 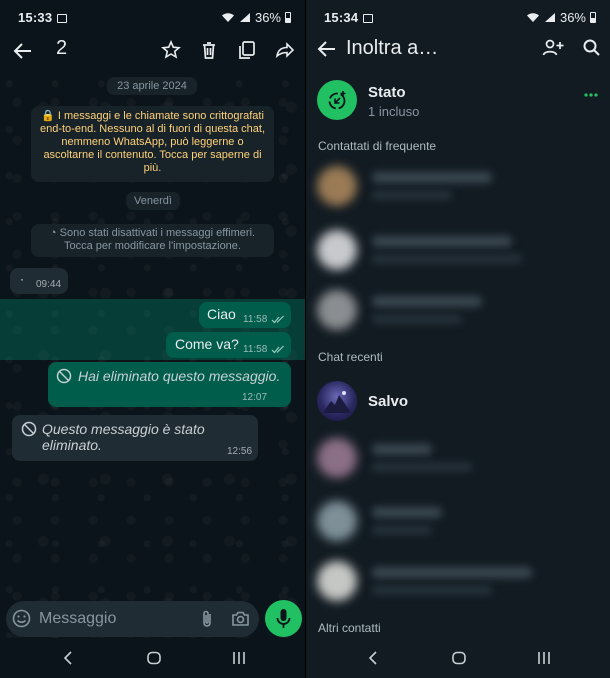 What do you see at coordinates (255, 397) in the screenshot?
I see `message-time: 12:07` at bounding box center [255, 397].